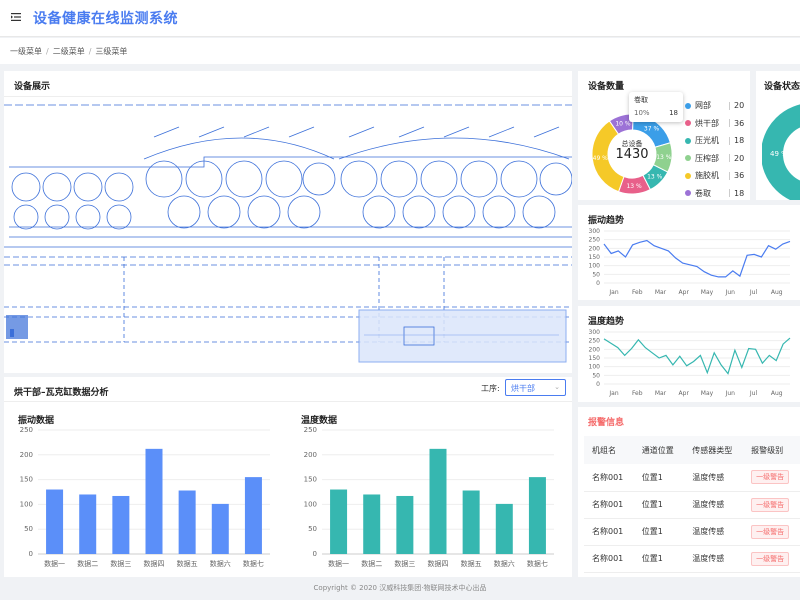 The height and width of the screenshot is (600, 800). I want to click on x-tick-label: Aug, so click(777, 393).